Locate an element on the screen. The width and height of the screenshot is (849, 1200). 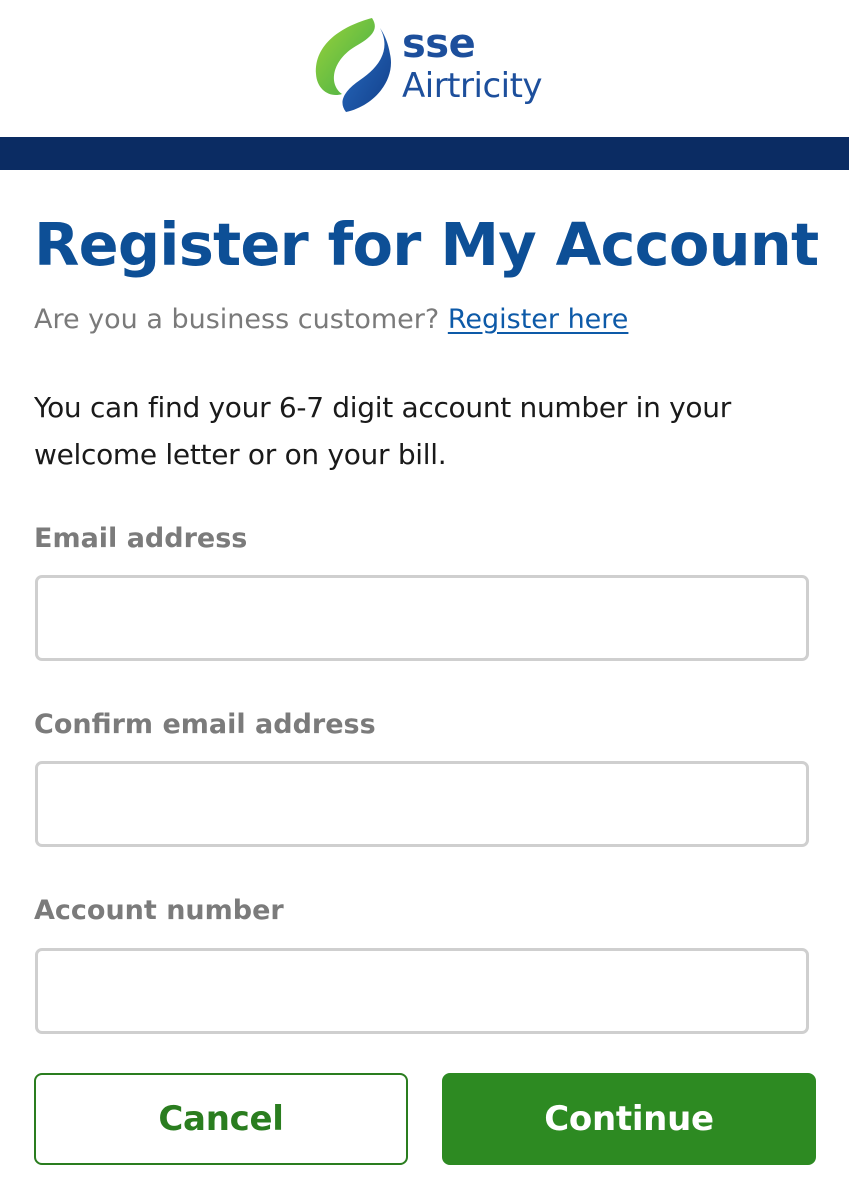
sse-airtricity-logo: sse Airtricity is located at coordinates (427, 64).